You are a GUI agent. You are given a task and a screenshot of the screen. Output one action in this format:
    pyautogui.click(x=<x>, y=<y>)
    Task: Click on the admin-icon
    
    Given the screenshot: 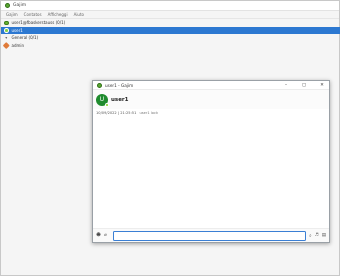 What is the action you would take?
    pyautogui.click(x=6, y=45)
    